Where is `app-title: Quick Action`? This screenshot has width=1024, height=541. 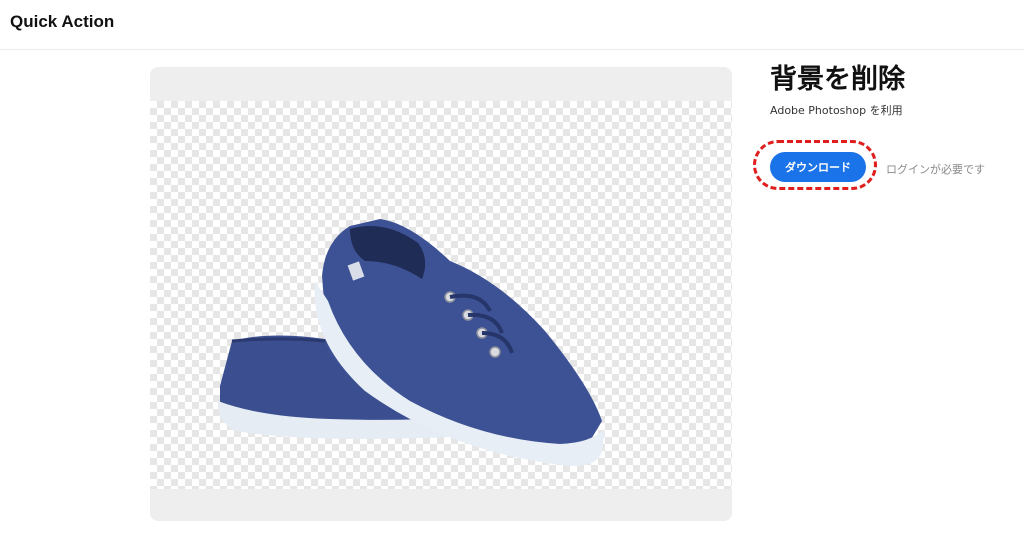 app-title: Quick Action is located at coordinates (62, 21).